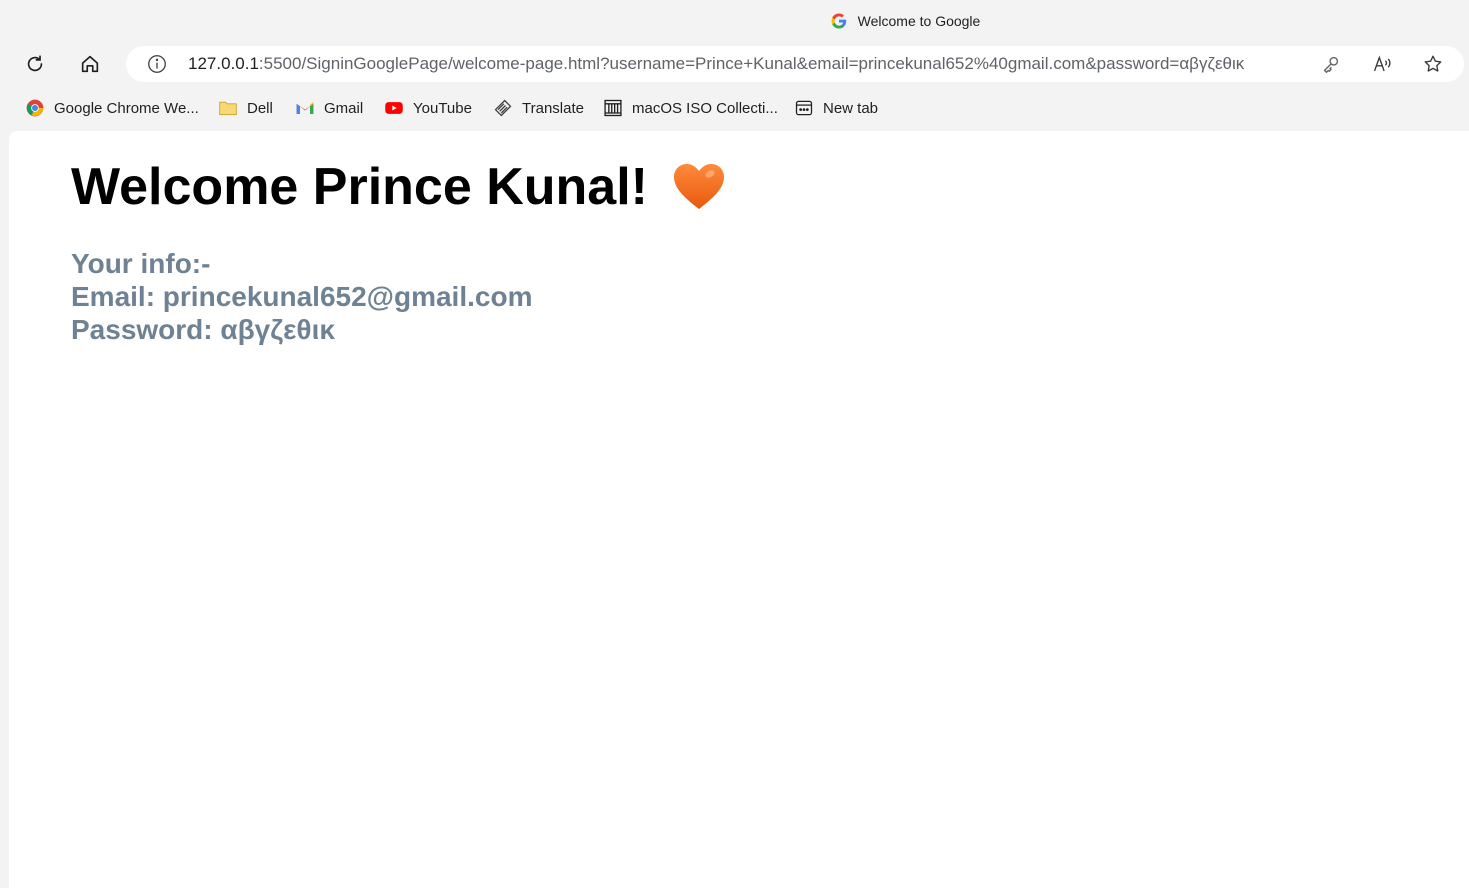  What do you see at coordinates (553, 108) in the screenshot?
I see `bookmark-label: Translate` at bounding box center [553, 108].